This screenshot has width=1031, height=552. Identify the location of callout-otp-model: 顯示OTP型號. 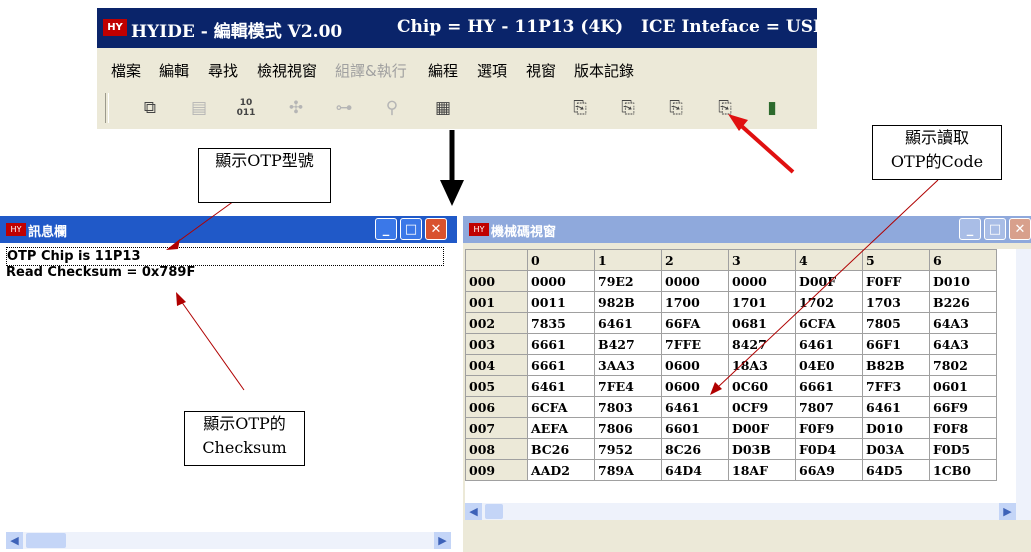
(264, 175).